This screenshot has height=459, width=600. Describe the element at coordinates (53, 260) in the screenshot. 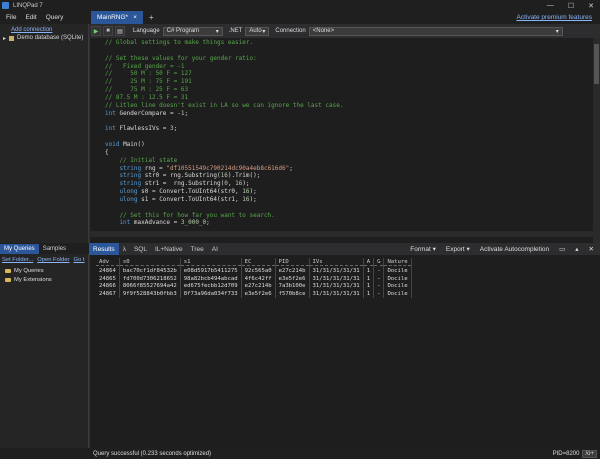

I see `open-folder-link: Open Folder` at that location.